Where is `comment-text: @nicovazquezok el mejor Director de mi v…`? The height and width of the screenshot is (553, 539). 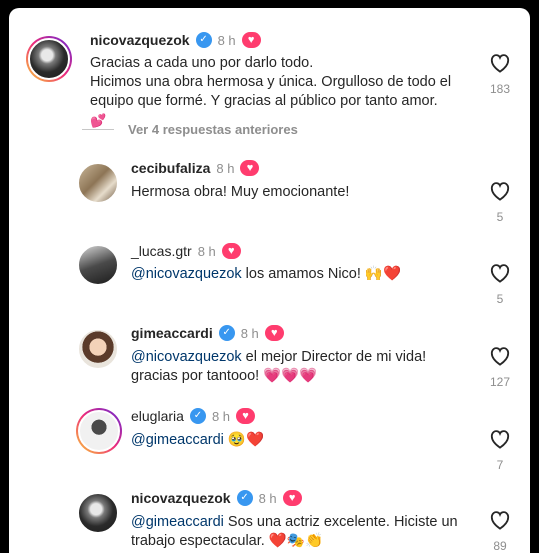
comment-text: @nicovazquezok el mejor Director de mi v… is located at coordinates (279, 366).